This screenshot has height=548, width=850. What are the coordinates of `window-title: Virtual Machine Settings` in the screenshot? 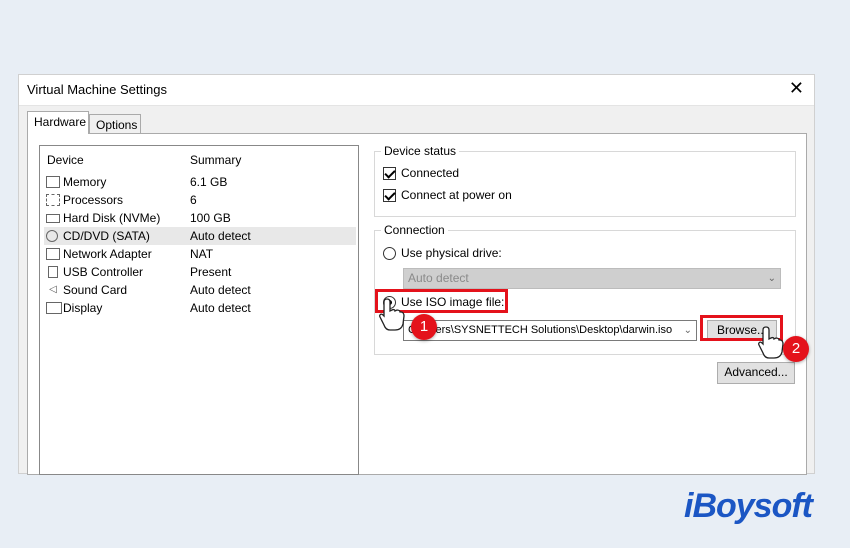 It's located at (97, 89).